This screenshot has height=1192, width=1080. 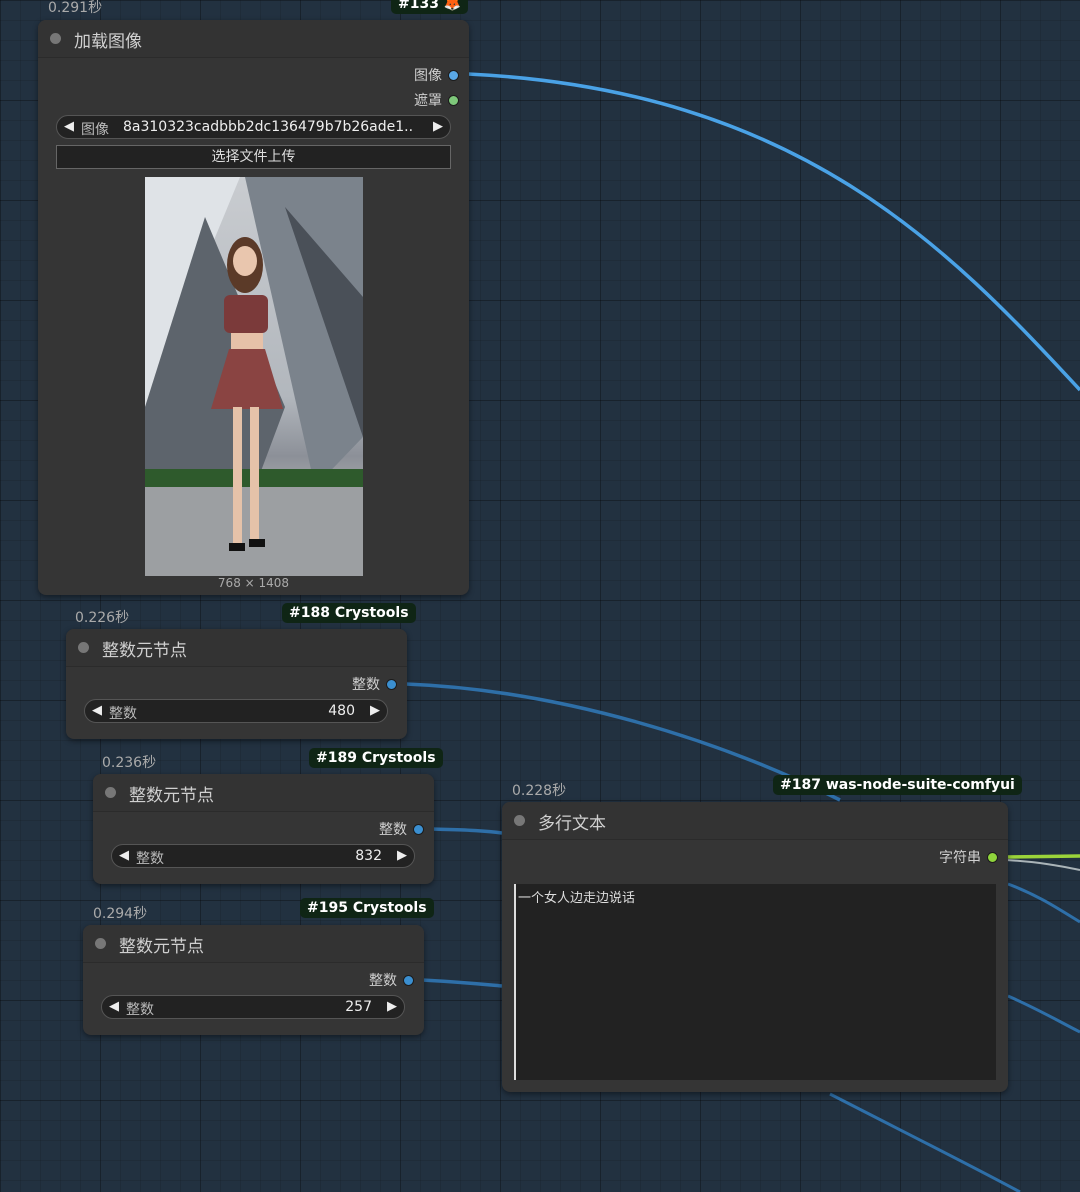 I want to click on node-188-timing: 0.226秒, so click(x=102, y=618).